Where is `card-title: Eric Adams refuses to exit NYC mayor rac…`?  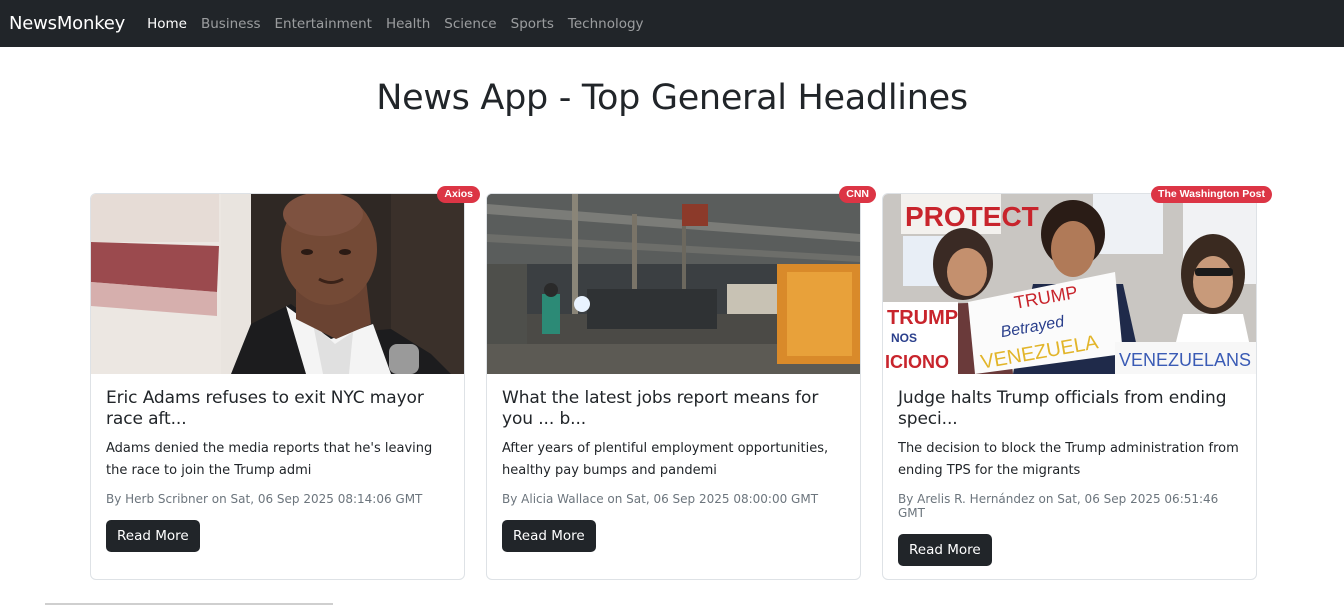
card-title: Eric Adams refuses to exit NYC mayor rac… is located at coordinates (265, 408).